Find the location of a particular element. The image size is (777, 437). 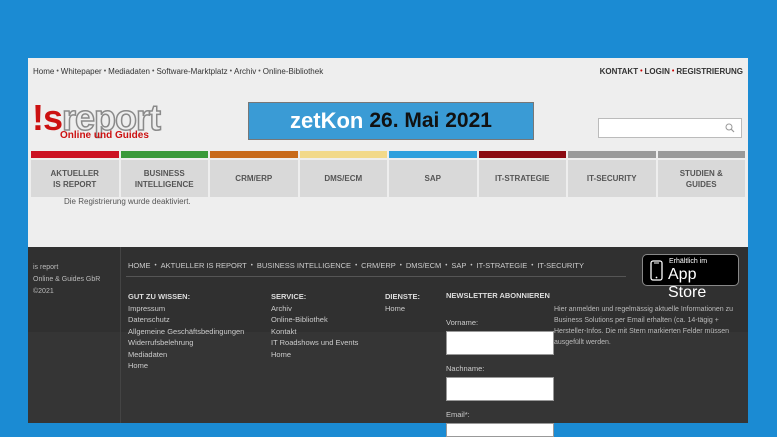

footer-link-kontakt: Kontakt is located at coordinates (314, 332).